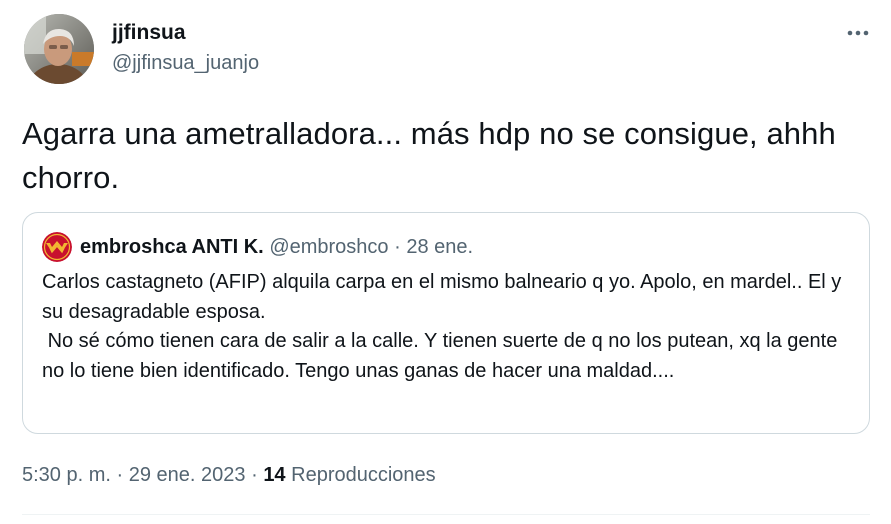 The height and width of the screenshot is (524, 891). I want to click on more-horizontal-icon, so click(858, 33).